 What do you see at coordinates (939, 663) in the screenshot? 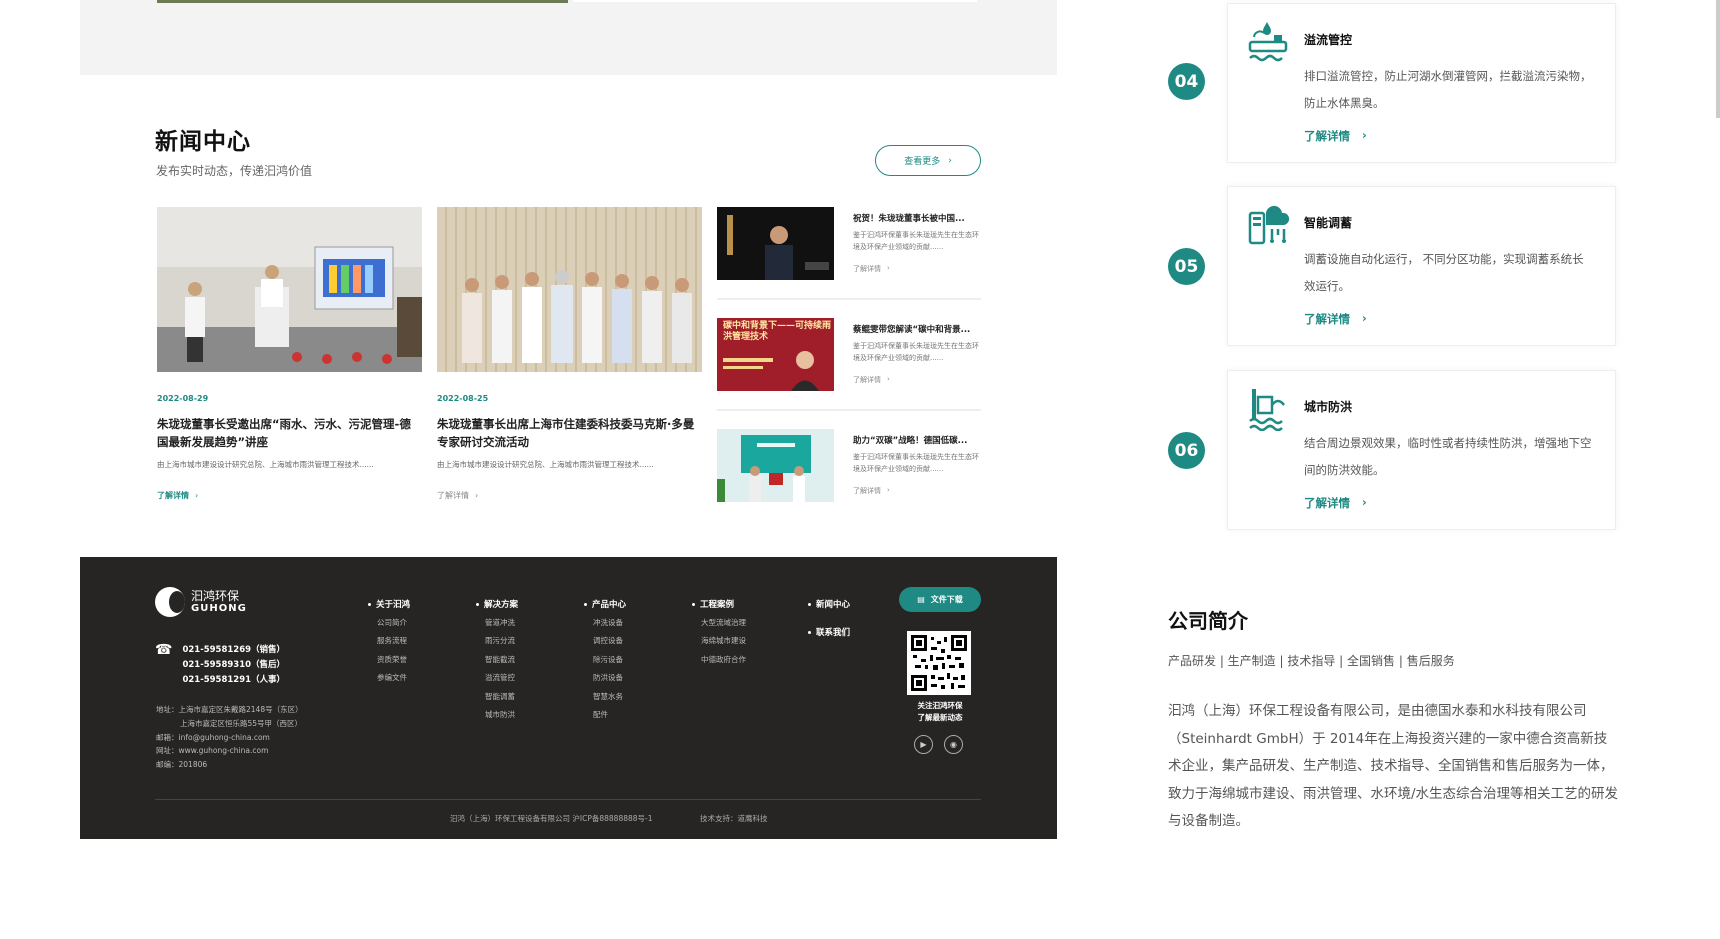
I see `qr-code` at bounding box center [939, 663].